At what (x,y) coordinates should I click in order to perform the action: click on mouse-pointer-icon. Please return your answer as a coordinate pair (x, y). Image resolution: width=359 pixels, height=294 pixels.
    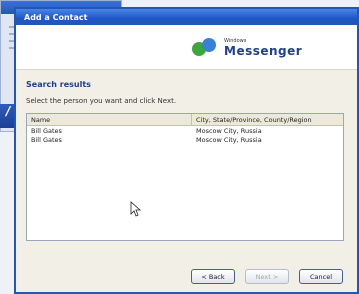
    Looking at the image, I should click on (136, 209).